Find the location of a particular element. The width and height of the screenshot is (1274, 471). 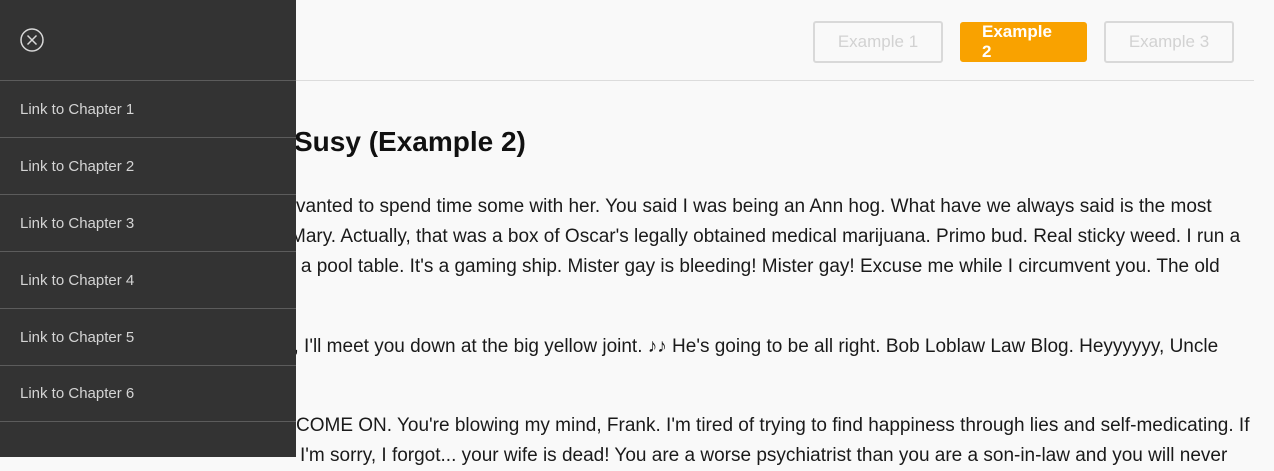

sidebar-item-chapter-4: Link to Chapter 4 is located at coordinates (148, 279).